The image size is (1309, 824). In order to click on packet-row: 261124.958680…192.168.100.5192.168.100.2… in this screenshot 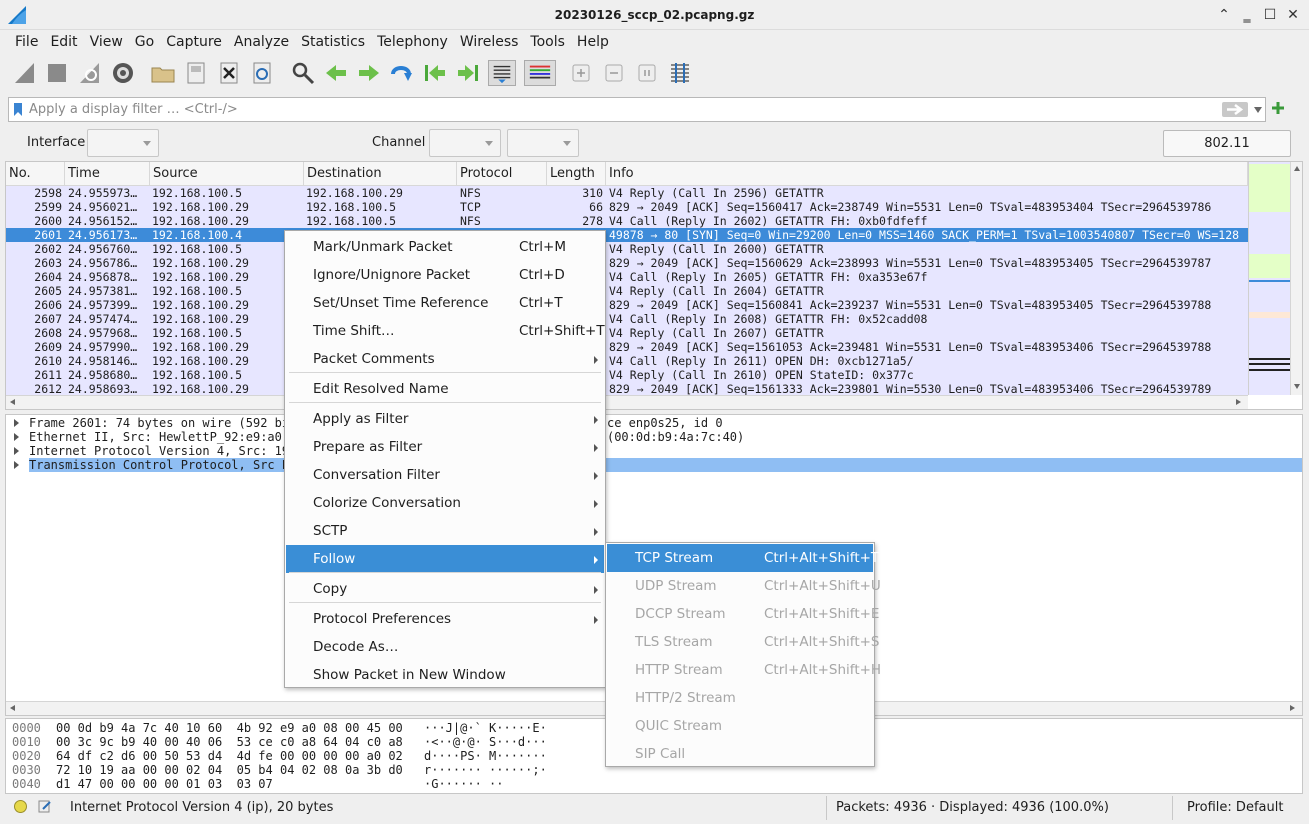, I will do `click(627, 375)`.